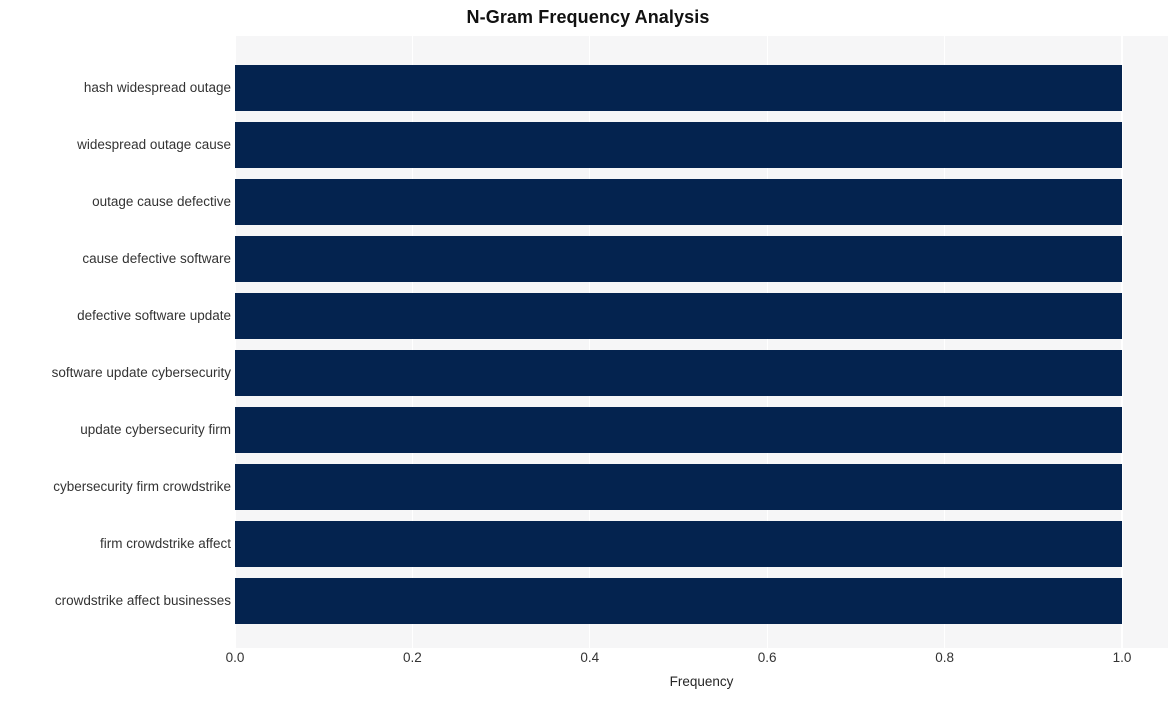 This screenshot has width=1176, height=701. I want to click on y-axis-tick-label: outage cause defective, so click(161, 201).